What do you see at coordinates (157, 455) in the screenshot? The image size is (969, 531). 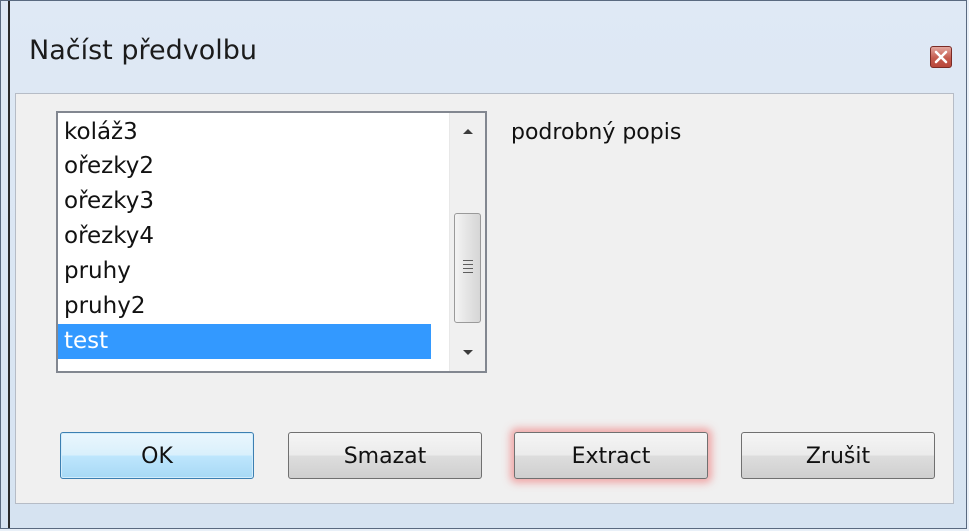 I see `ok-button: OK` at bounding box center [157, 455].